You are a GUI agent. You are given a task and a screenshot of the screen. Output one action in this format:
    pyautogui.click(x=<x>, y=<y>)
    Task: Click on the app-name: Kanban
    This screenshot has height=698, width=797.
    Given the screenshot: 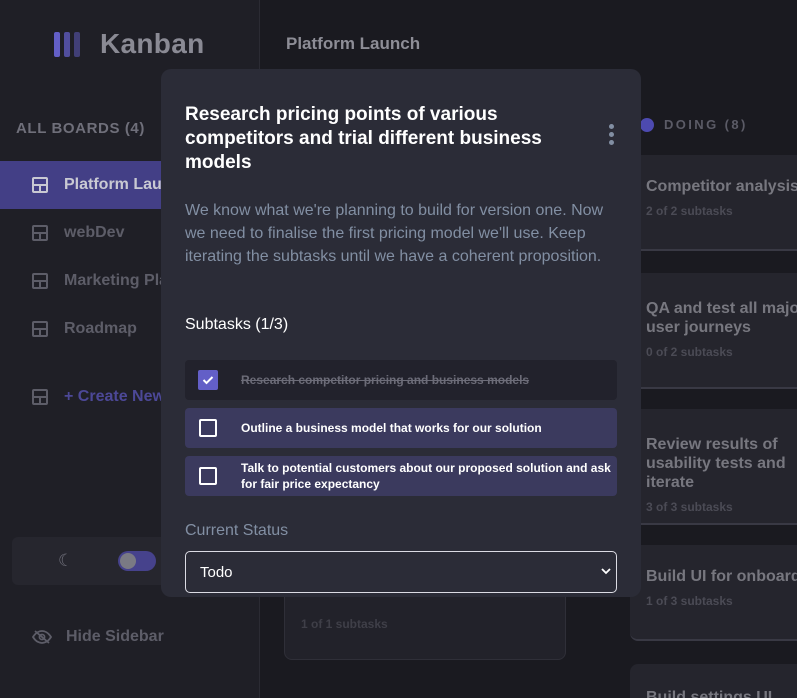 What is the action you would take?
    pyautogui.click(x=152, y=43)
    